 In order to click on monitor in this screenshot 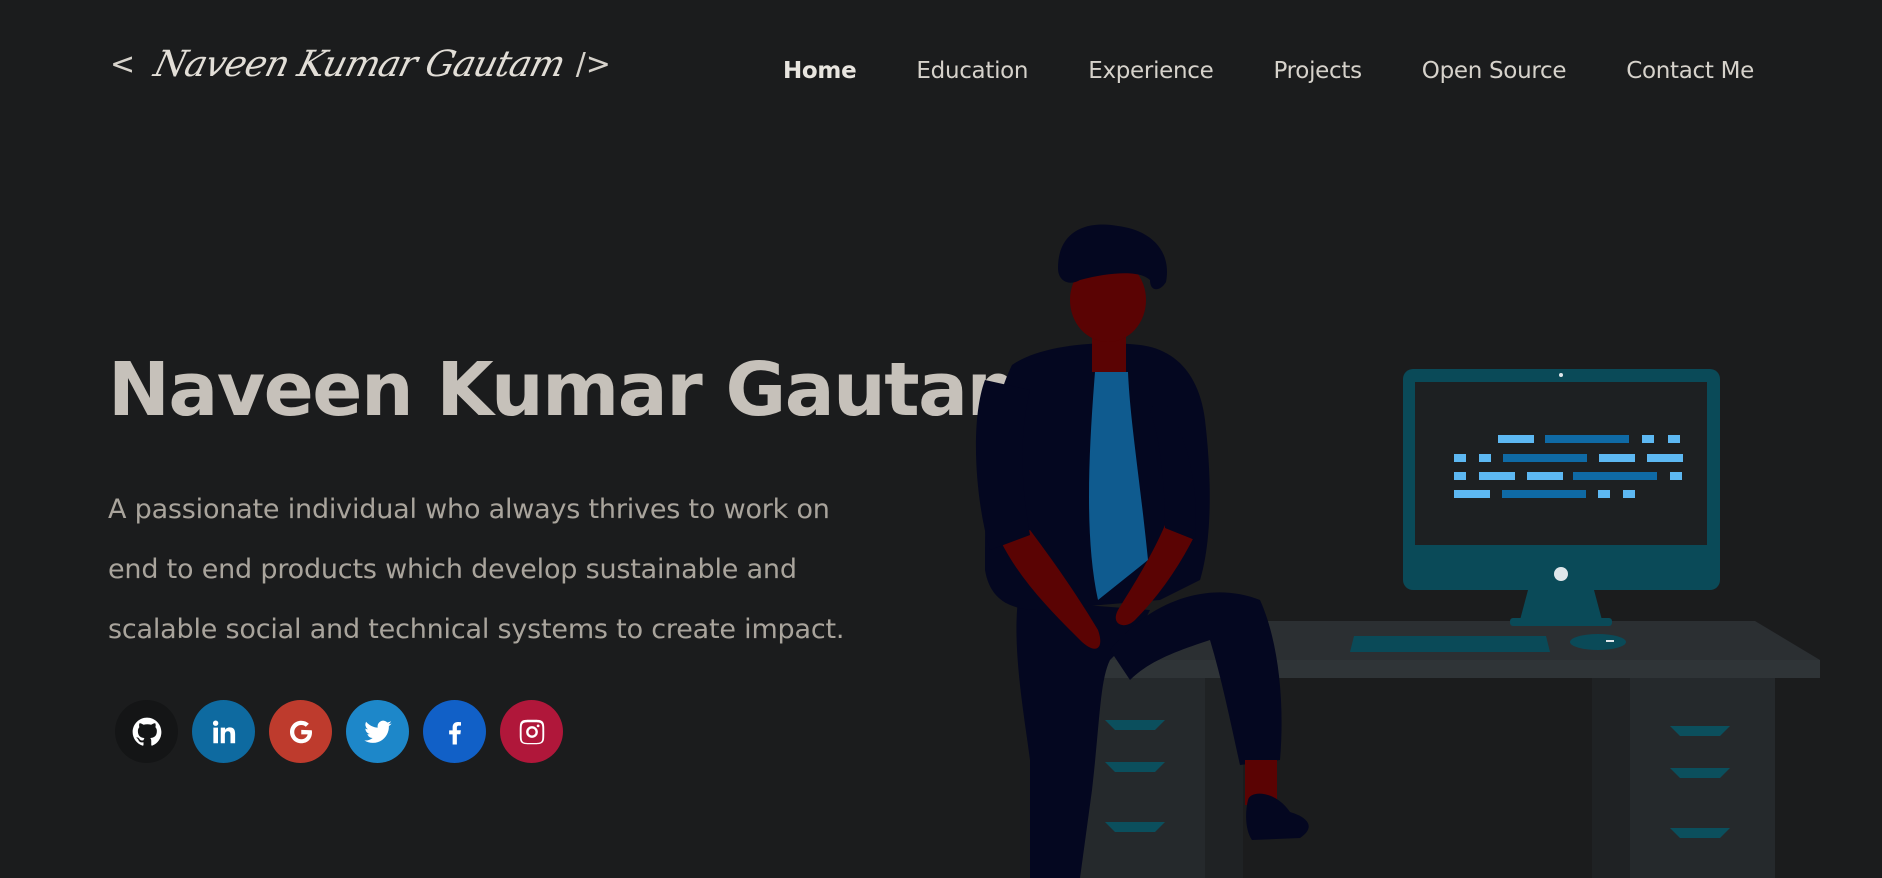, I will do `click(1535, 510)`.